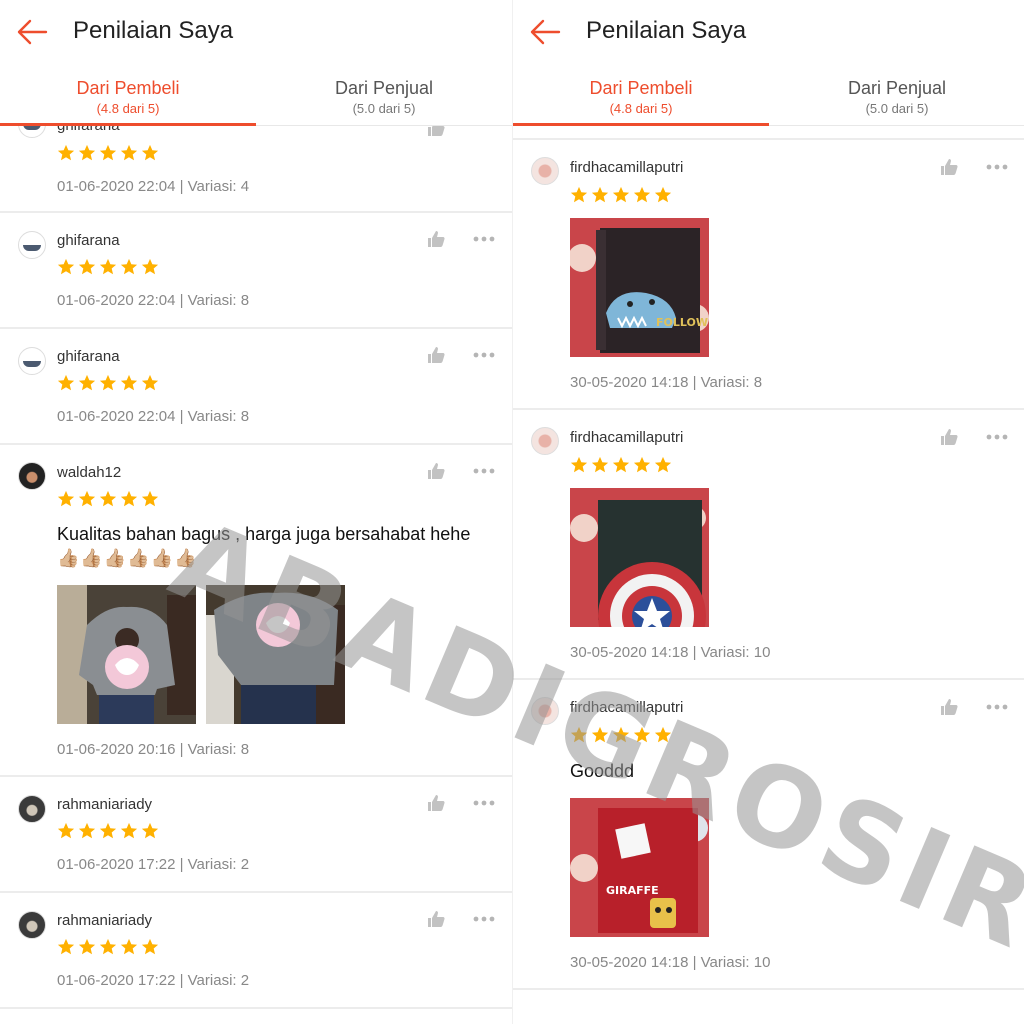  I want to click on tab-score: (4.8 dari 5), so click(641, 108).